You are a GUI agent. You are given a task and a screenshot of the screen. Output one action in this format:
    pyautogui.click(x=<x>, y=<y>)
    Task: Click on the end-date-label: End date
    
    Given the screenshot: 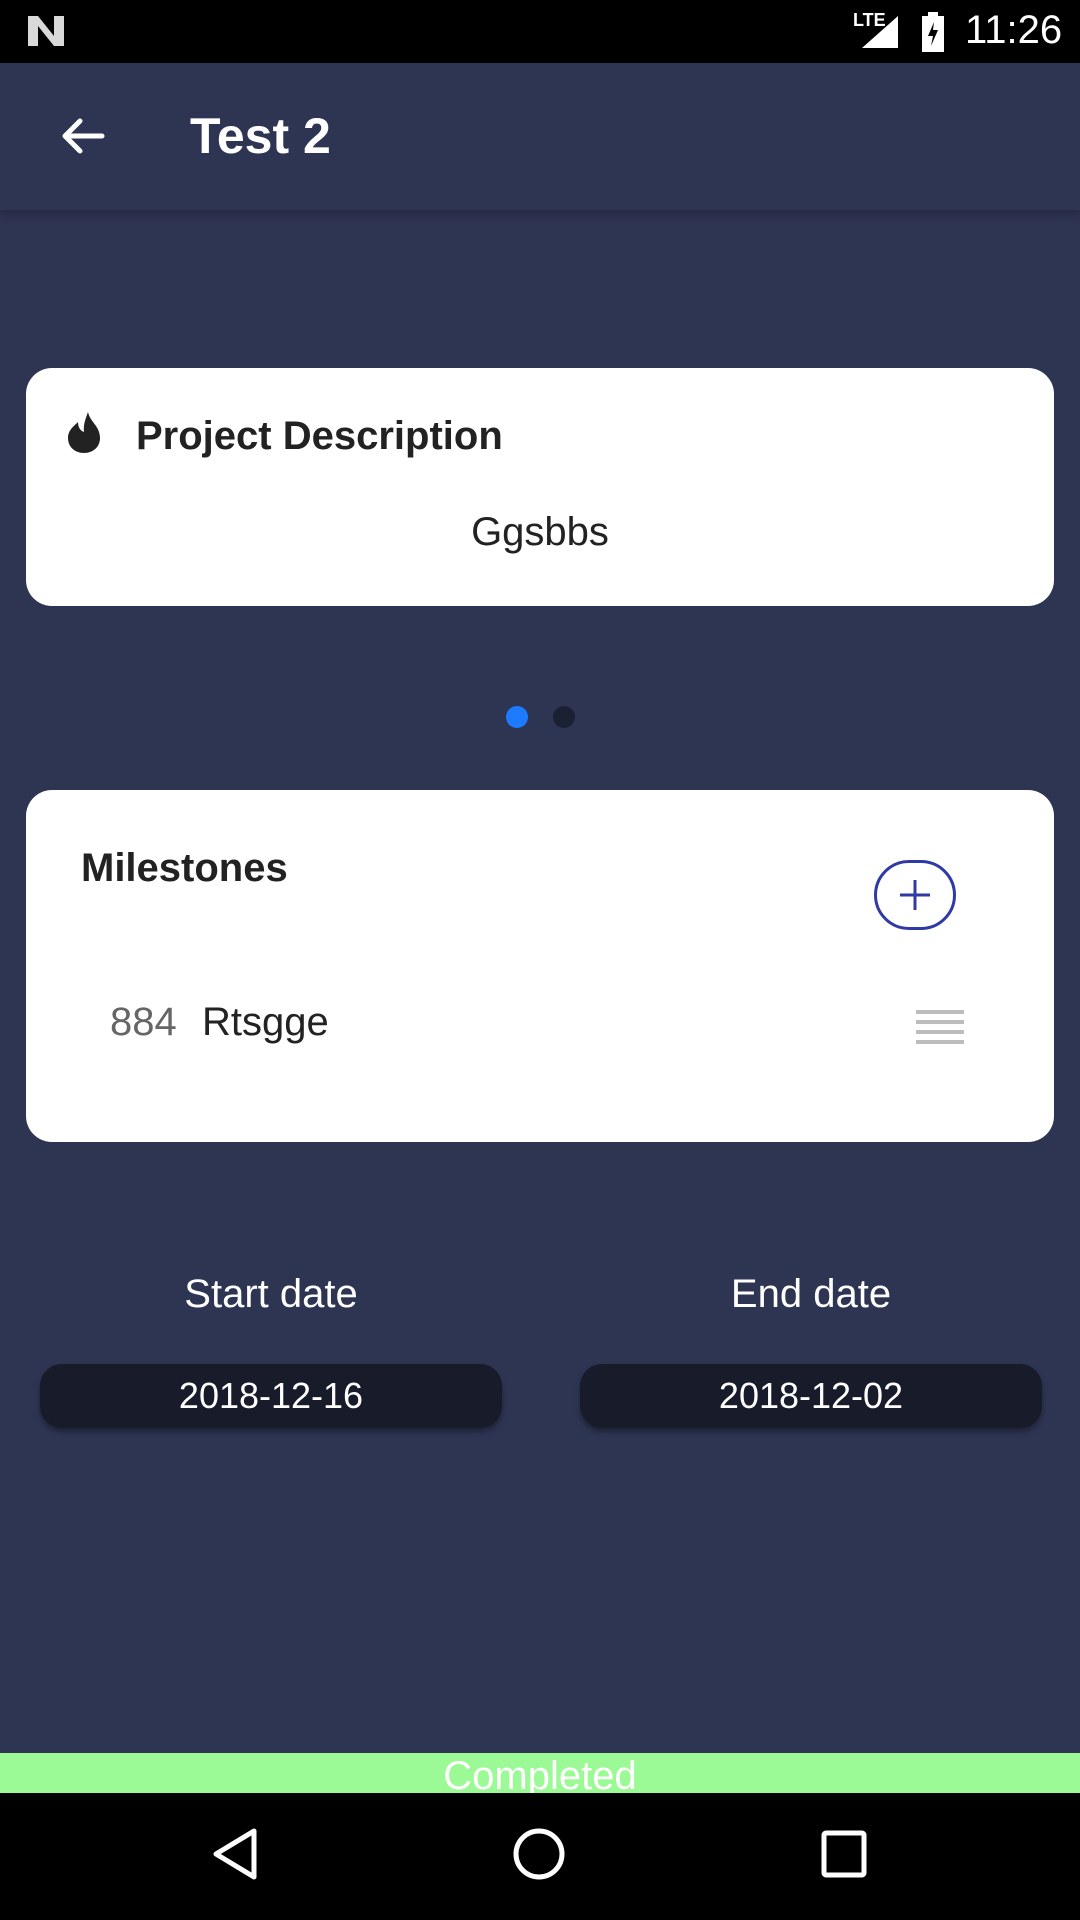 What is the action you would take?
    pyautogui.click(x=811, y=1294)
    